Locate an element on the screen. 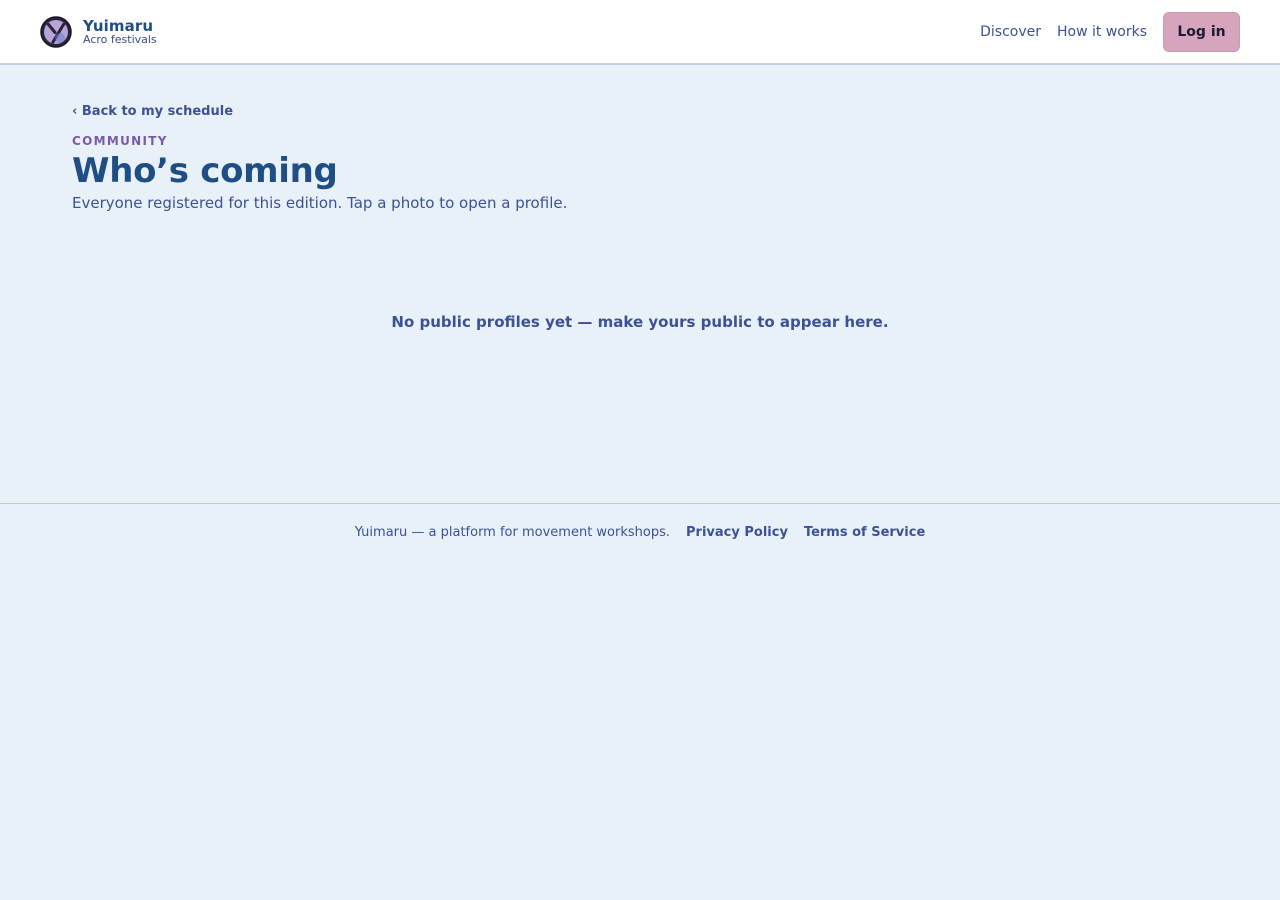 This screenshot has height=900, width=1280. brand-home-link: Yuimaru Acro festivals is located at coordinates (98, 32).